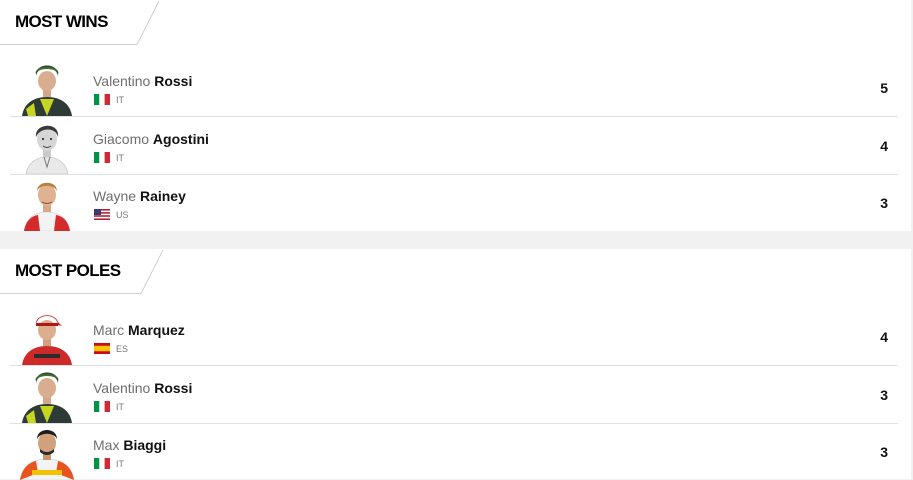 Image resolution: width=913 pixels, height=480 pixels. What do you see at coordinates (145, 445) in the screenshot?
I see `rider-last-name: Biaggi` at bounding box center [145, 445].